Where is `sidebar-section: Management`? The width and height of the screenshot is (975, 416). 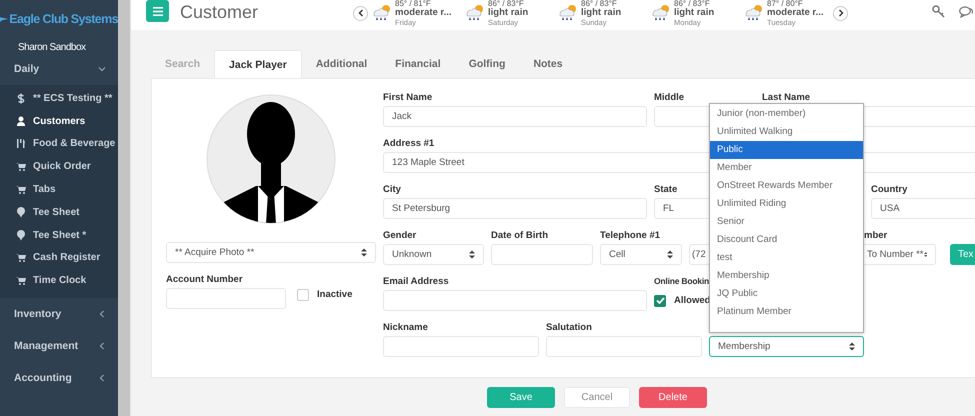
sidebar-section: Management is located at coordinates (59, 346).